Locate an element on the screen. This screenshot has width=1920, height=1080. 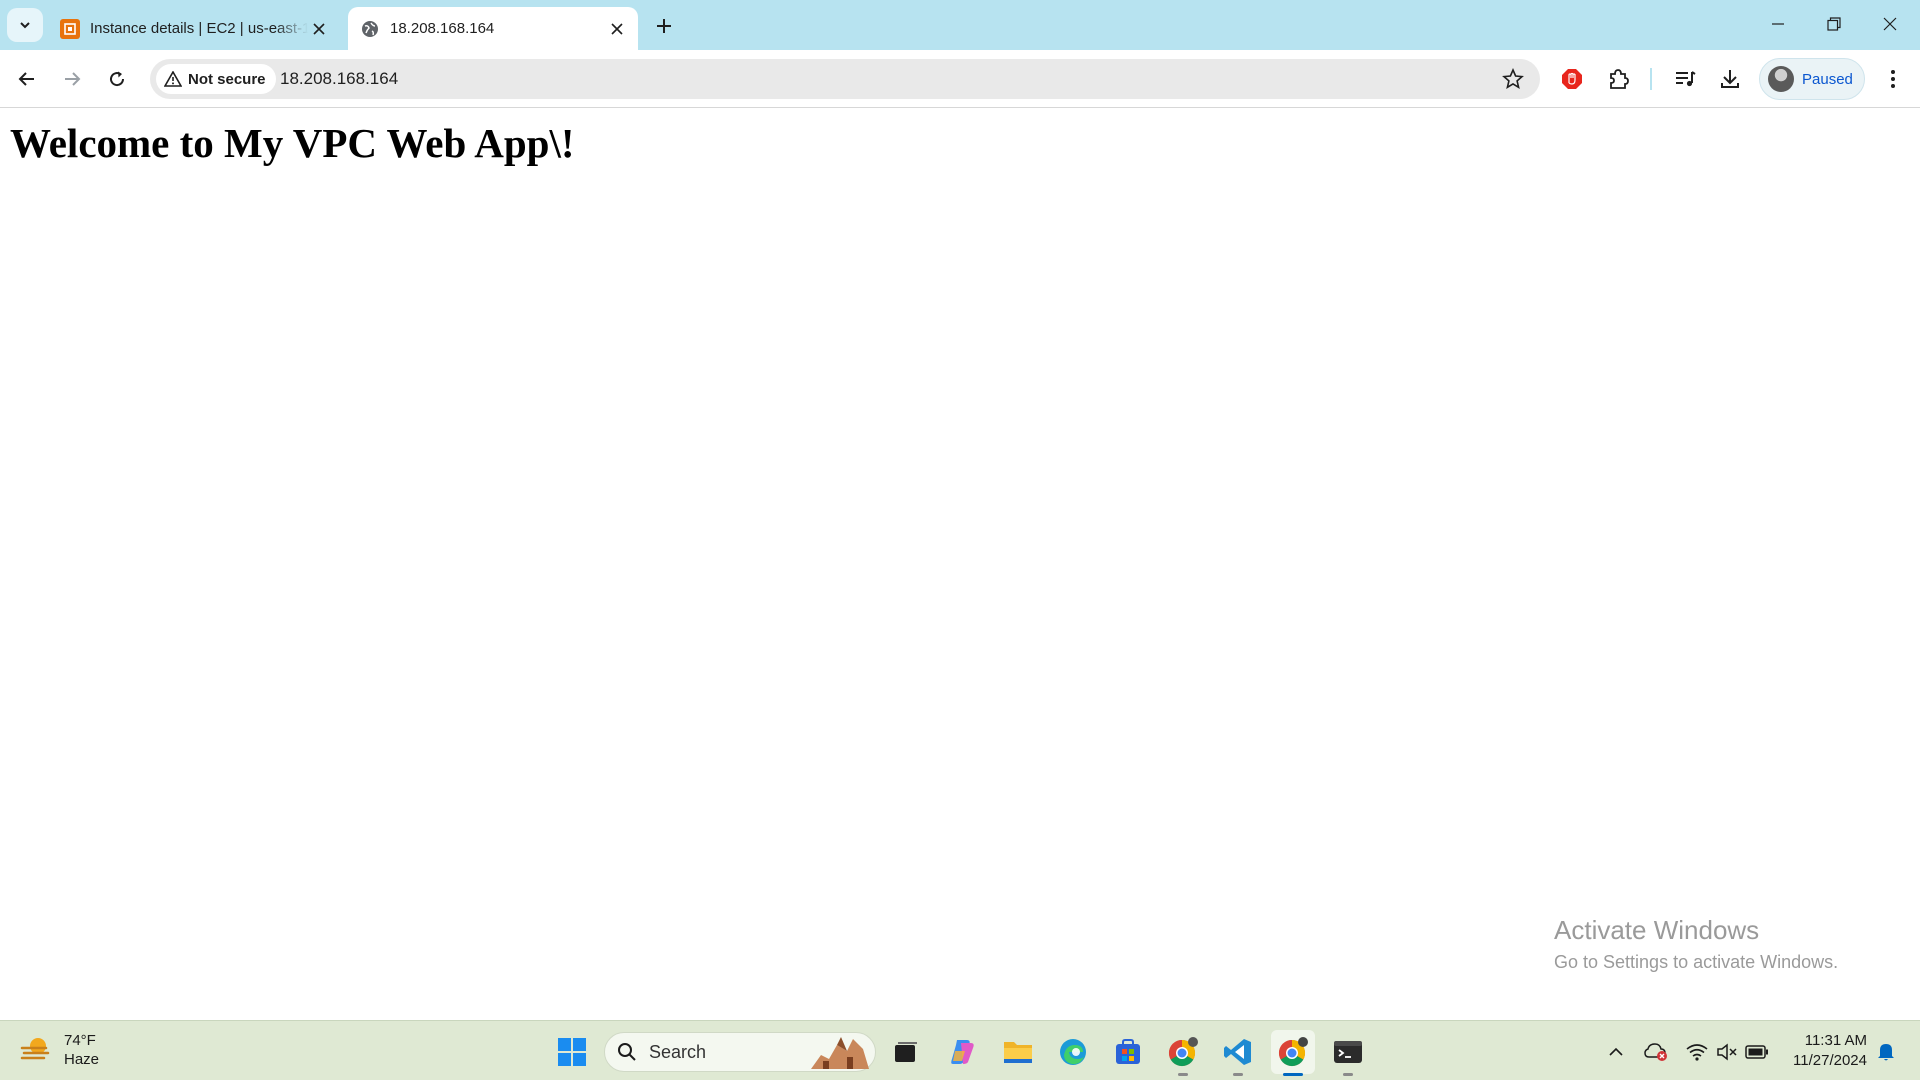
browser-menu-icon is located at coordinates (1893, 79).